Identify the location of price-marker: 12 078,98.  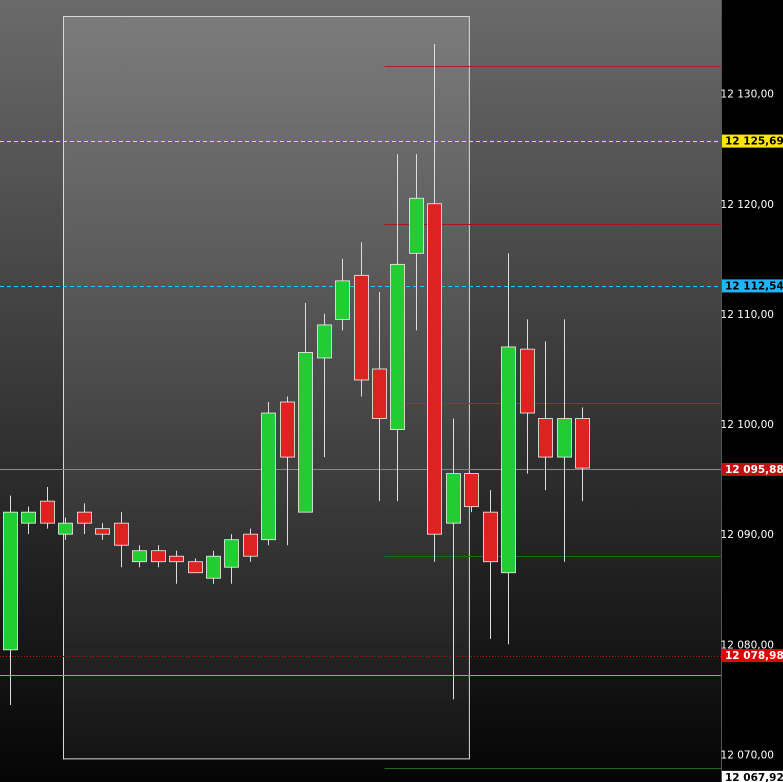
(752, 656).